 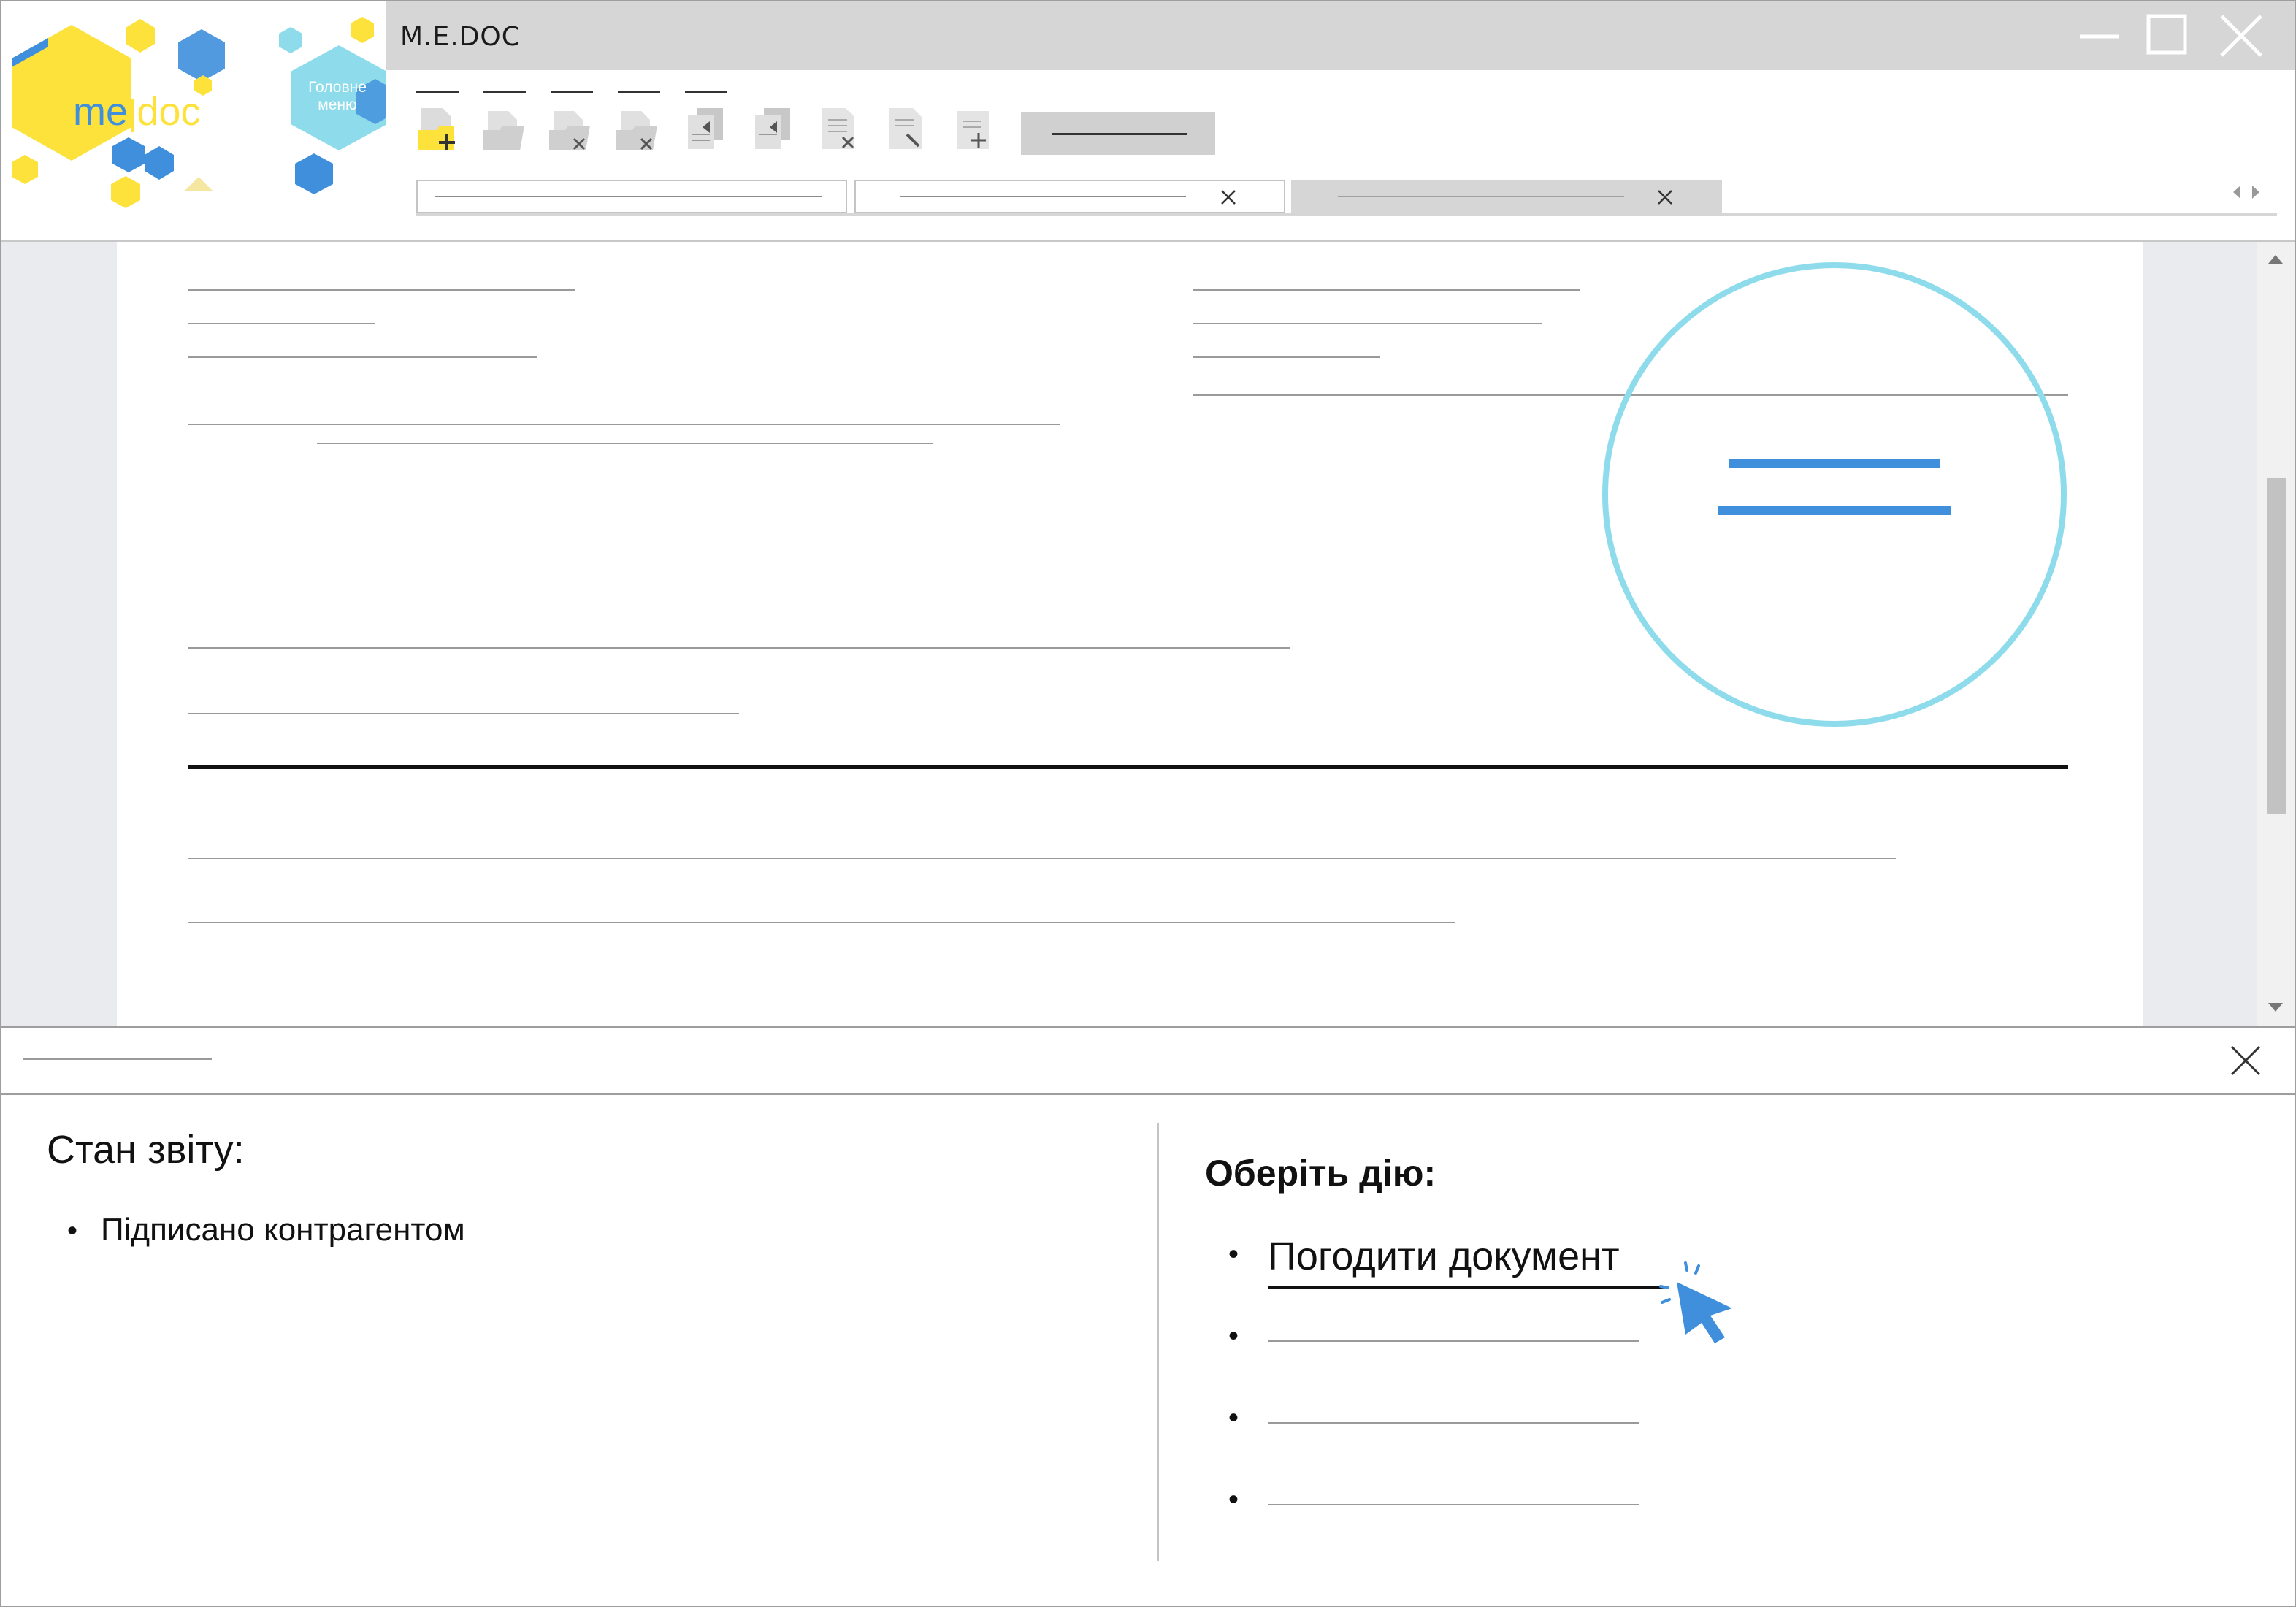 I want to click on maximize-icon, so click(x=2167, y=35).